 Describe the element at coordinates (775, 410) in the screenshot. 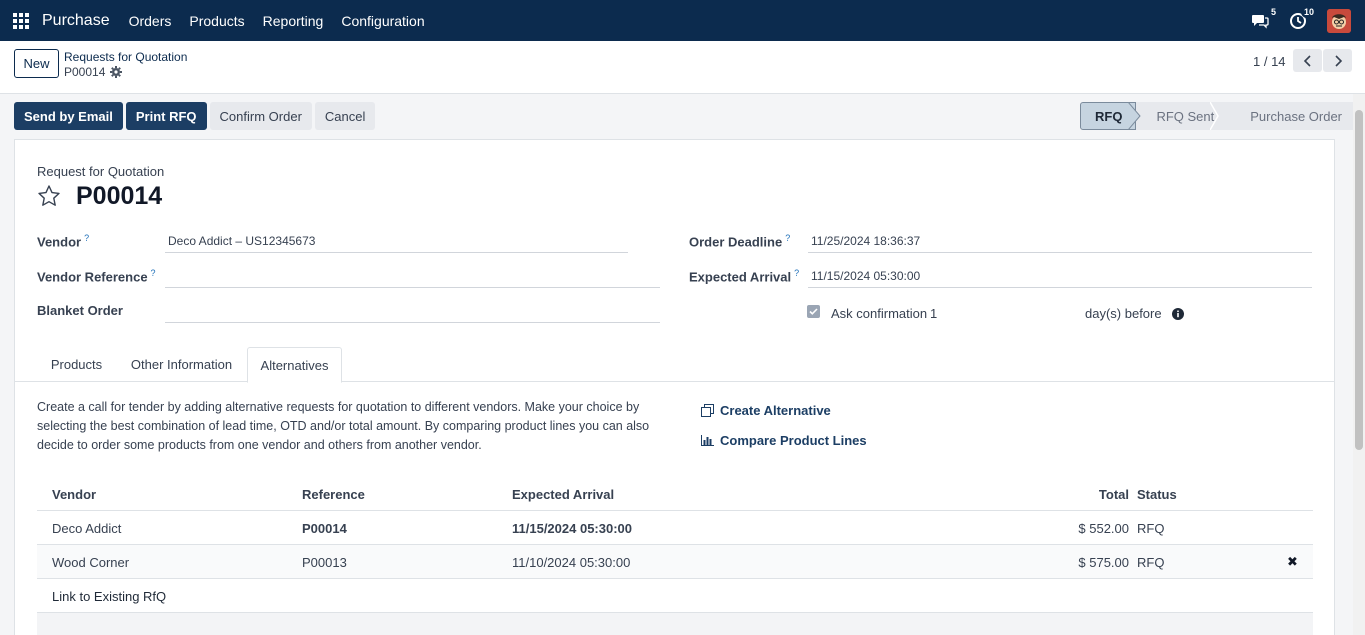

I see `create-alternative-label: Create Alternative` at that location.